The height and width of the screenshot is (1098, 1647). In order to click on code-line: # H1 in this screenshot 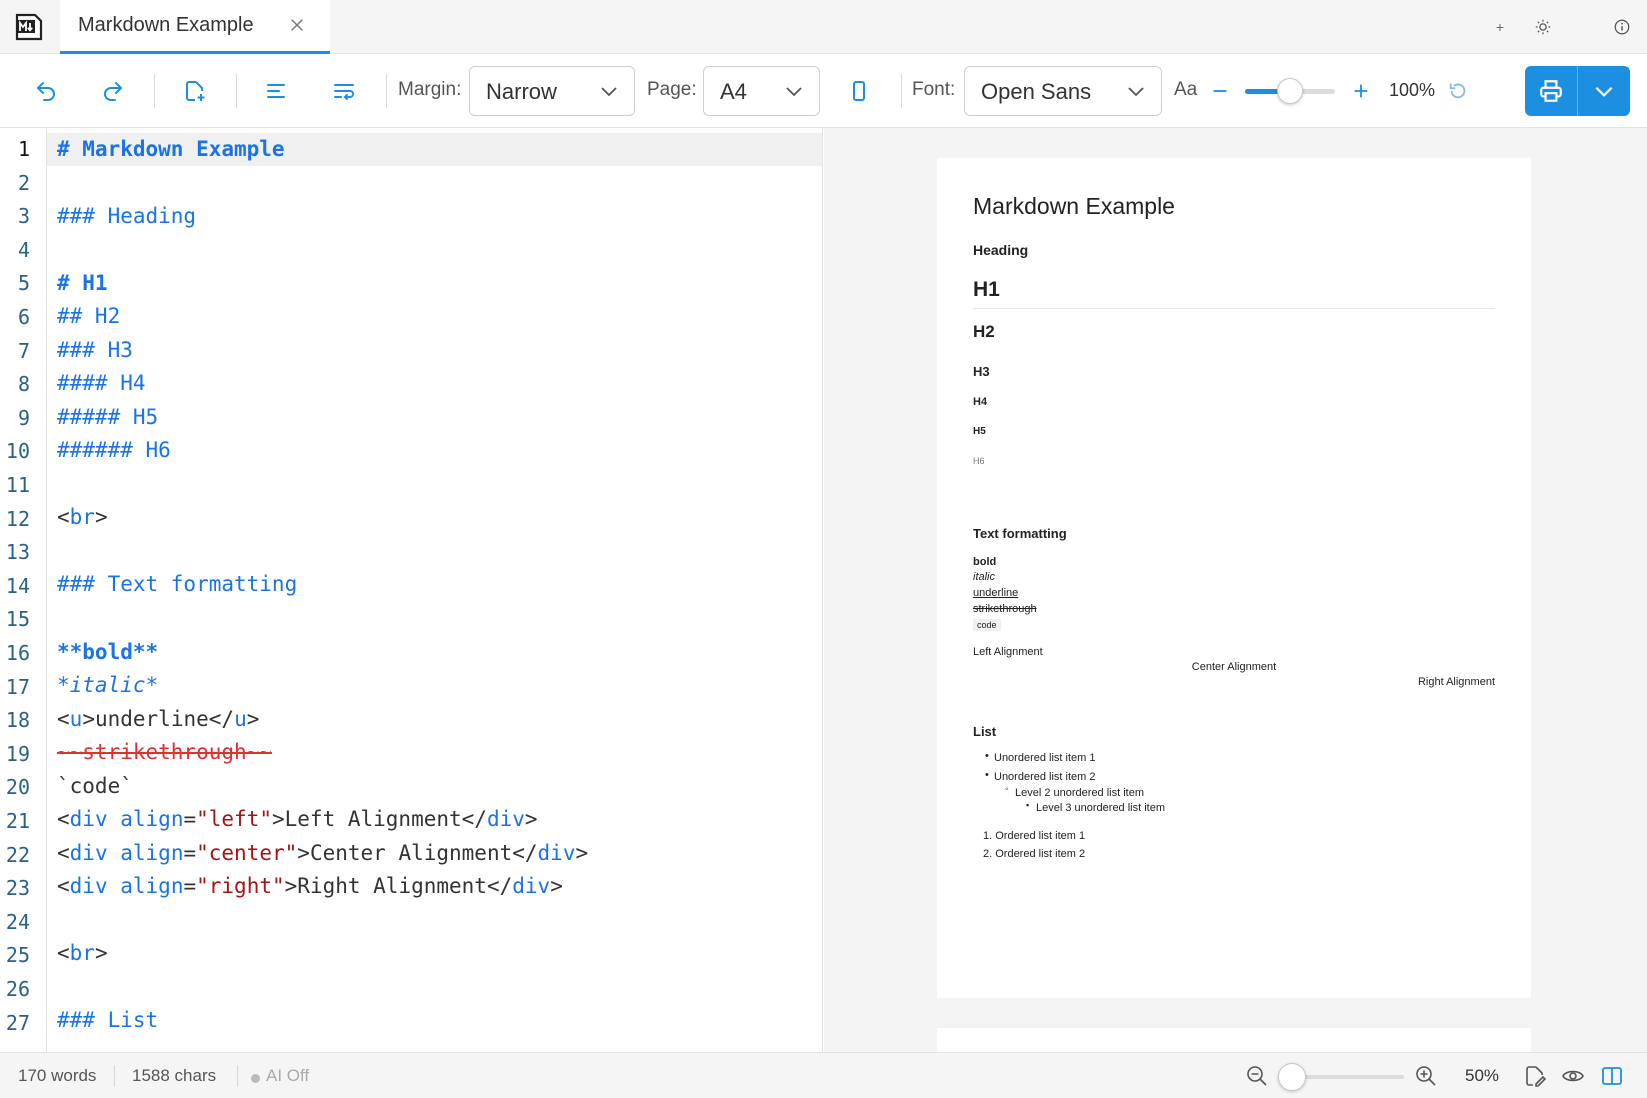, I will do `click(82, 284)`.